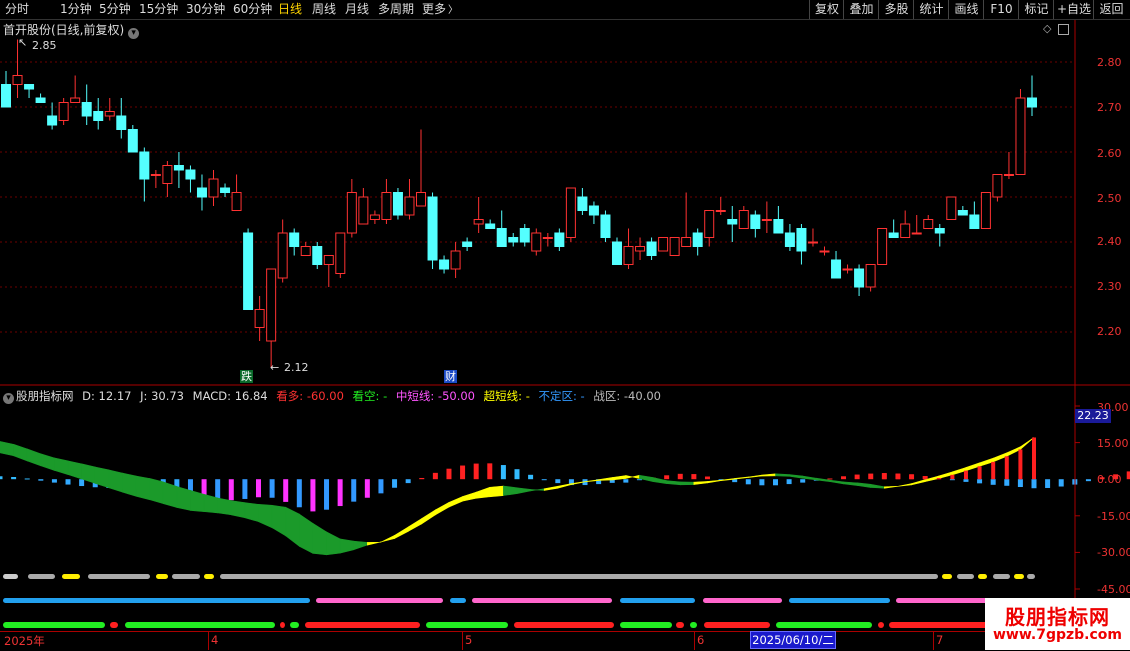 The height and width of the screenshot is (651, 1130). What do you see at coordinates (208, 641) in the screenshot?
I see `month-divider` at bounding box center [208, 641].